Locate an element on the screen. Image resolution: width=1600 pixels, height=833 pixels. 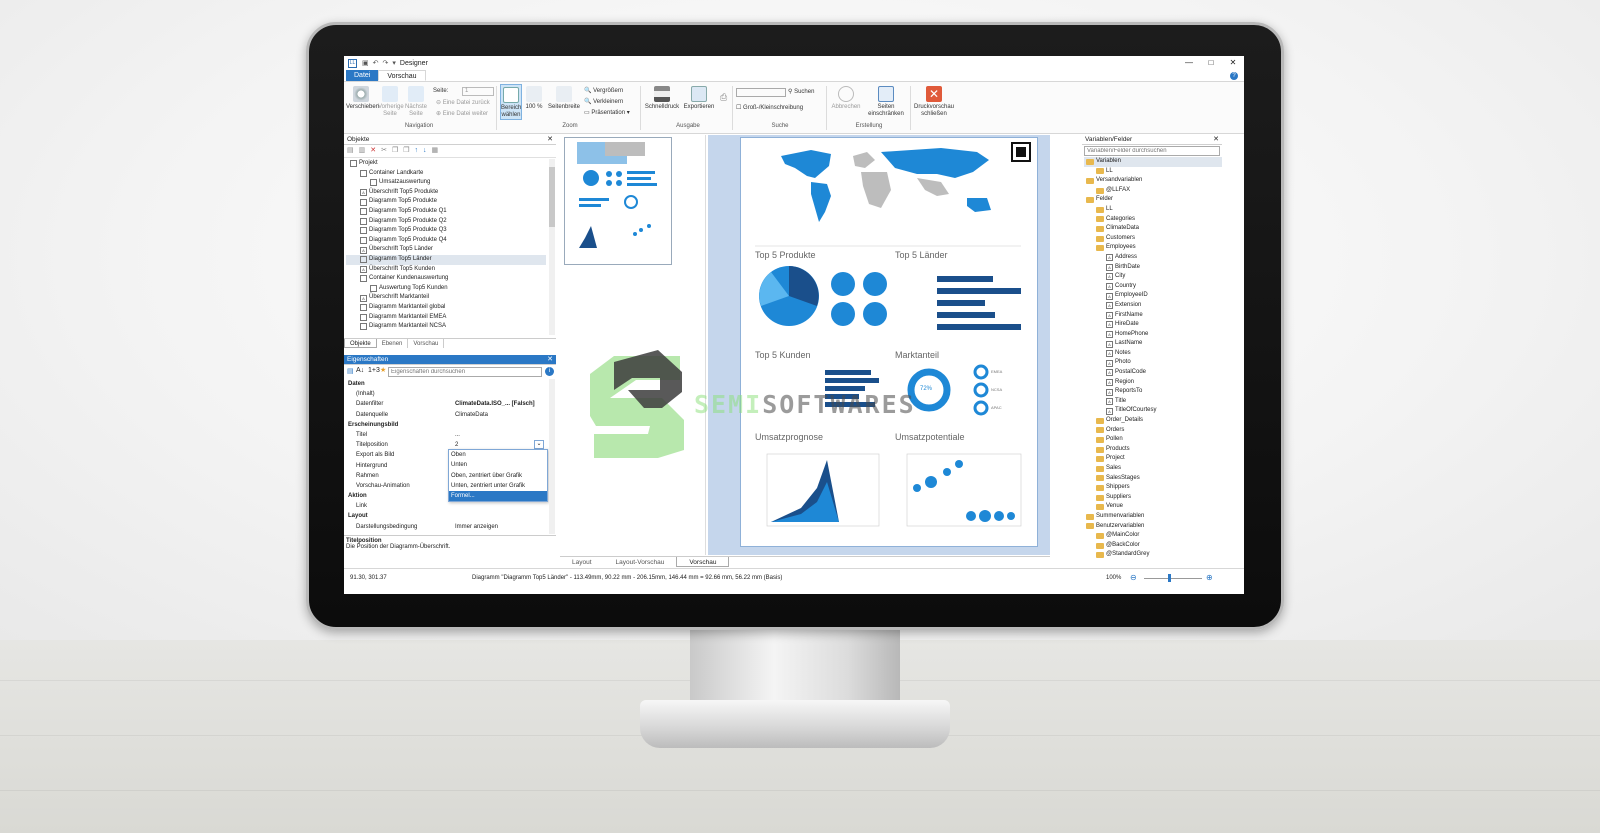
variable-item: A BirthDate is located at coordinates (1153, 268).